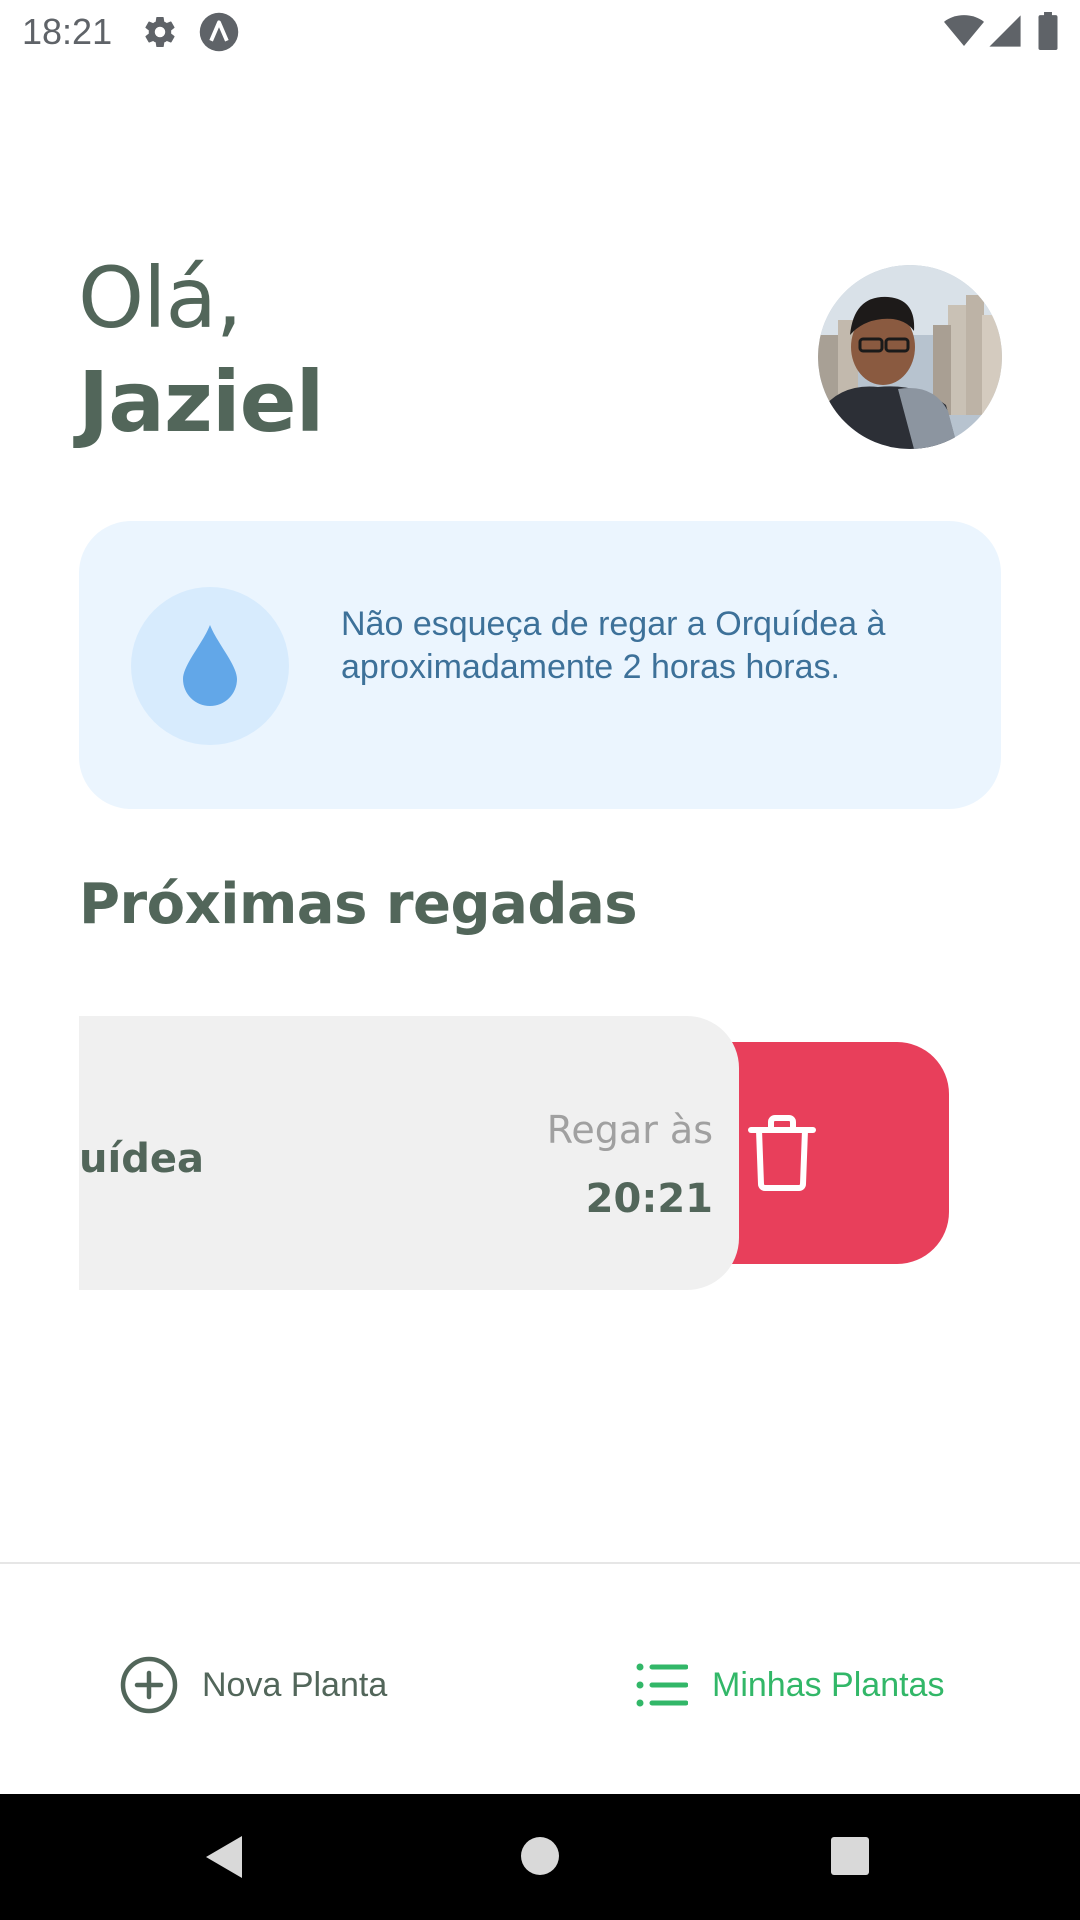  I want to click on list-icon, so click(662, 1685).